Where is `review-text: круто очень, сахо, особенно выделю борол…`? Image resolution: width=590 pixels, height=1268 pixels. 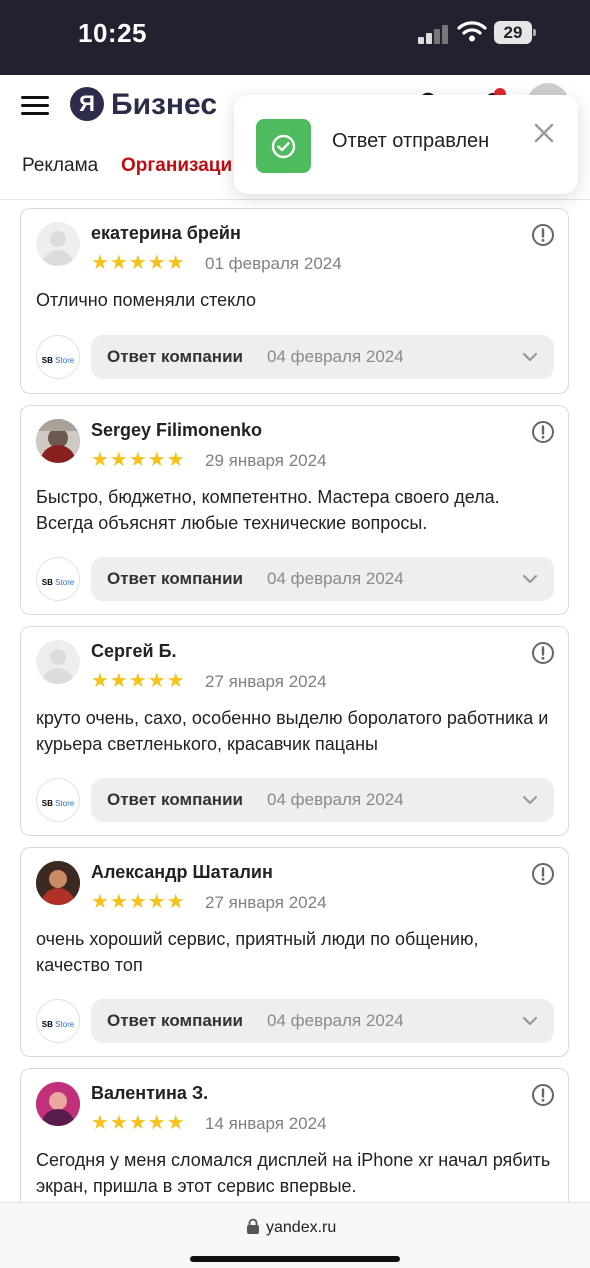
review-text: круто очень, сахо, особенно выделю борол… is located at coordinates (292, 731).